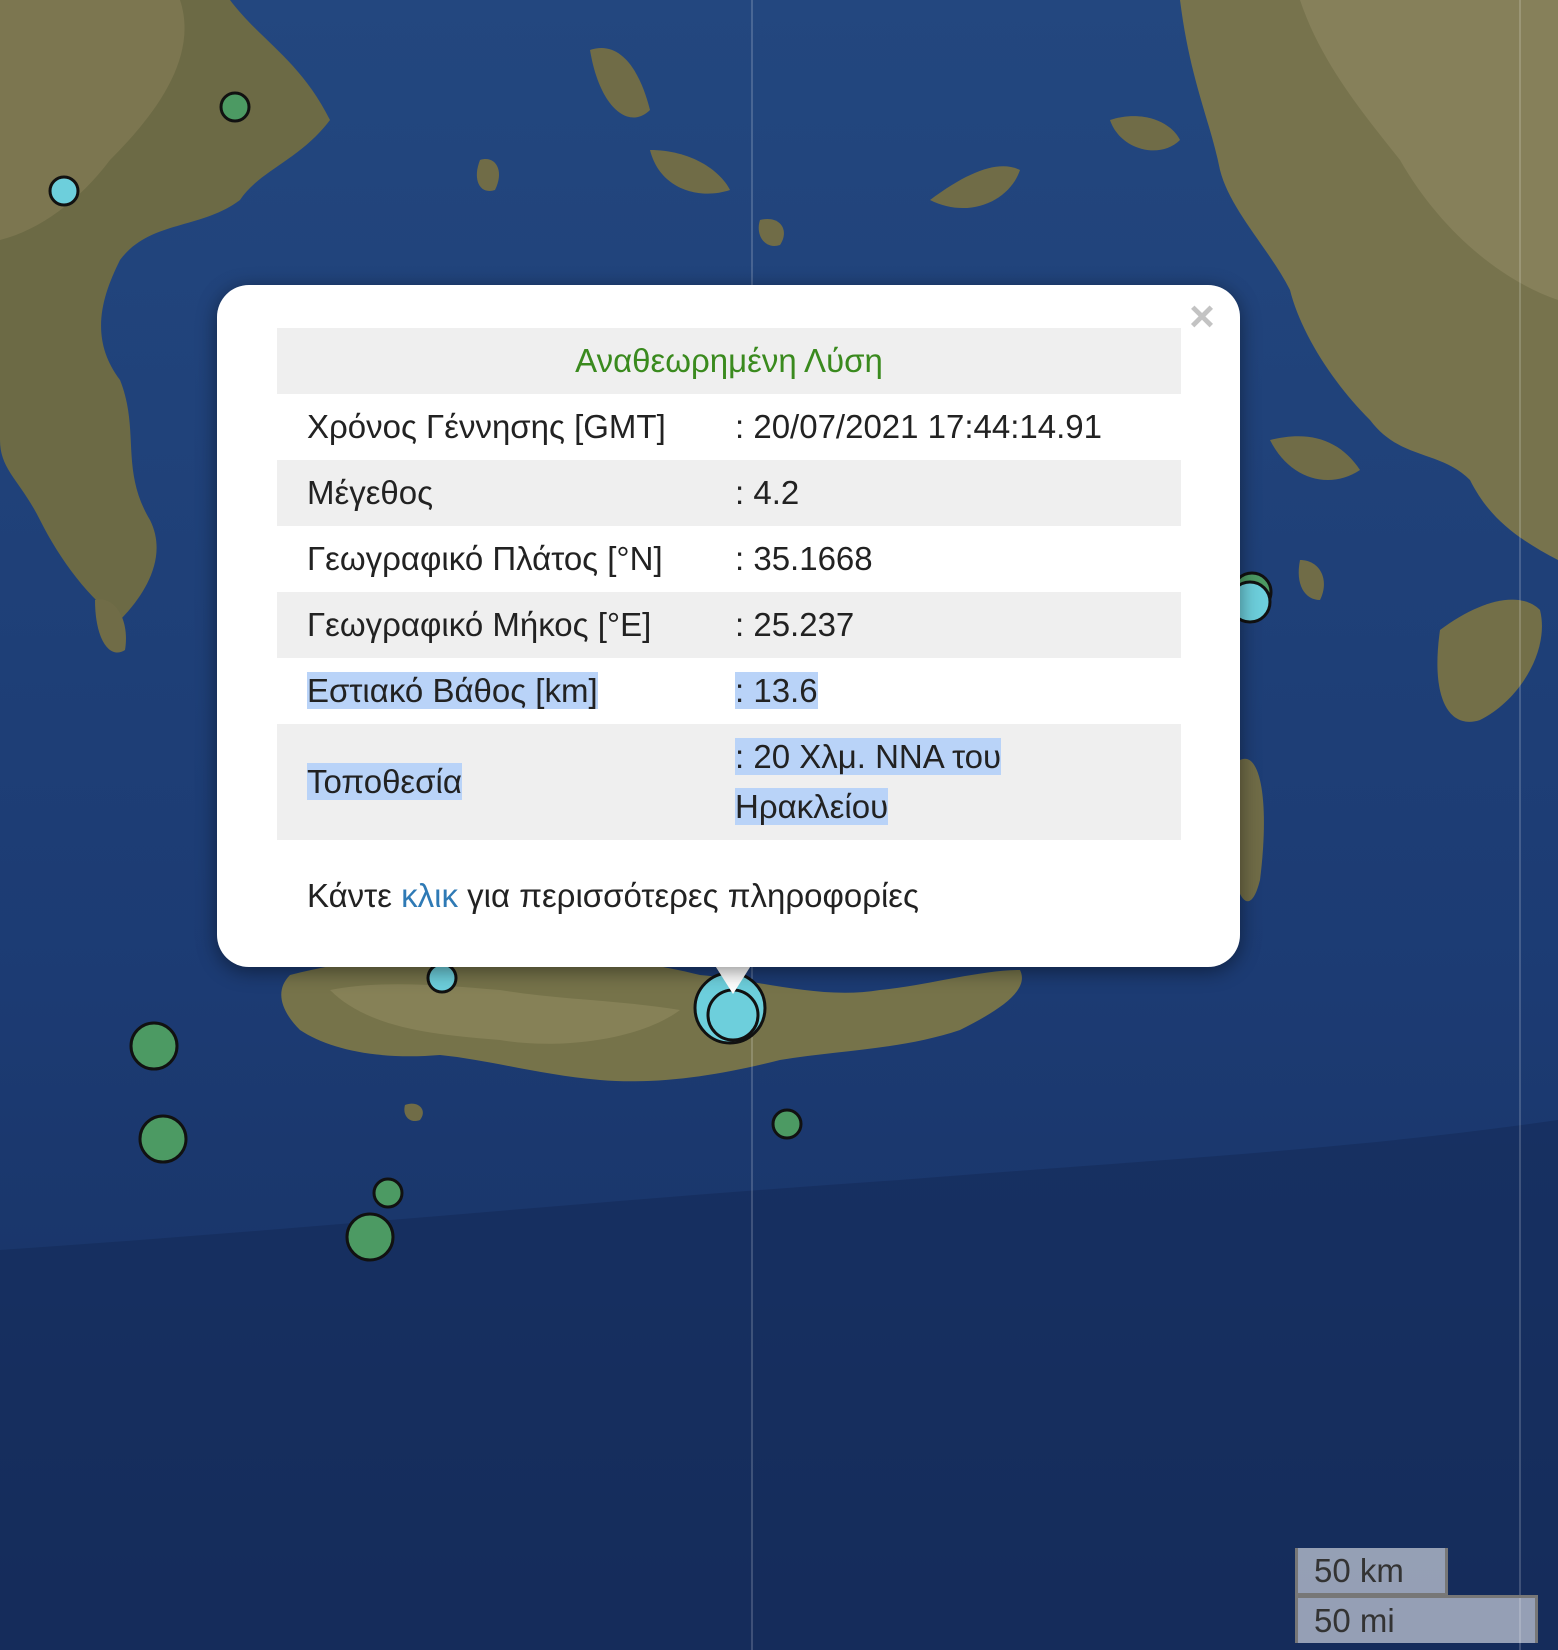 Image resolution: width=1558 pixels, height=1650 pixels. What do you see at coordinates (485, 558) in the screenshot?
I see `latitude-label: Γεωγραφικό Πλάτος [°N]` at bounding box center [485, 558].